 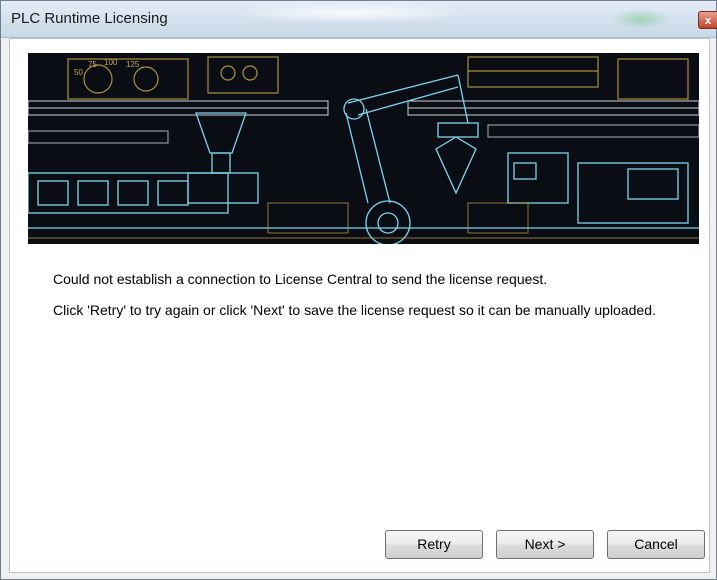 I want to click on cancel-button: Cancel, so click(x=656, y=544).